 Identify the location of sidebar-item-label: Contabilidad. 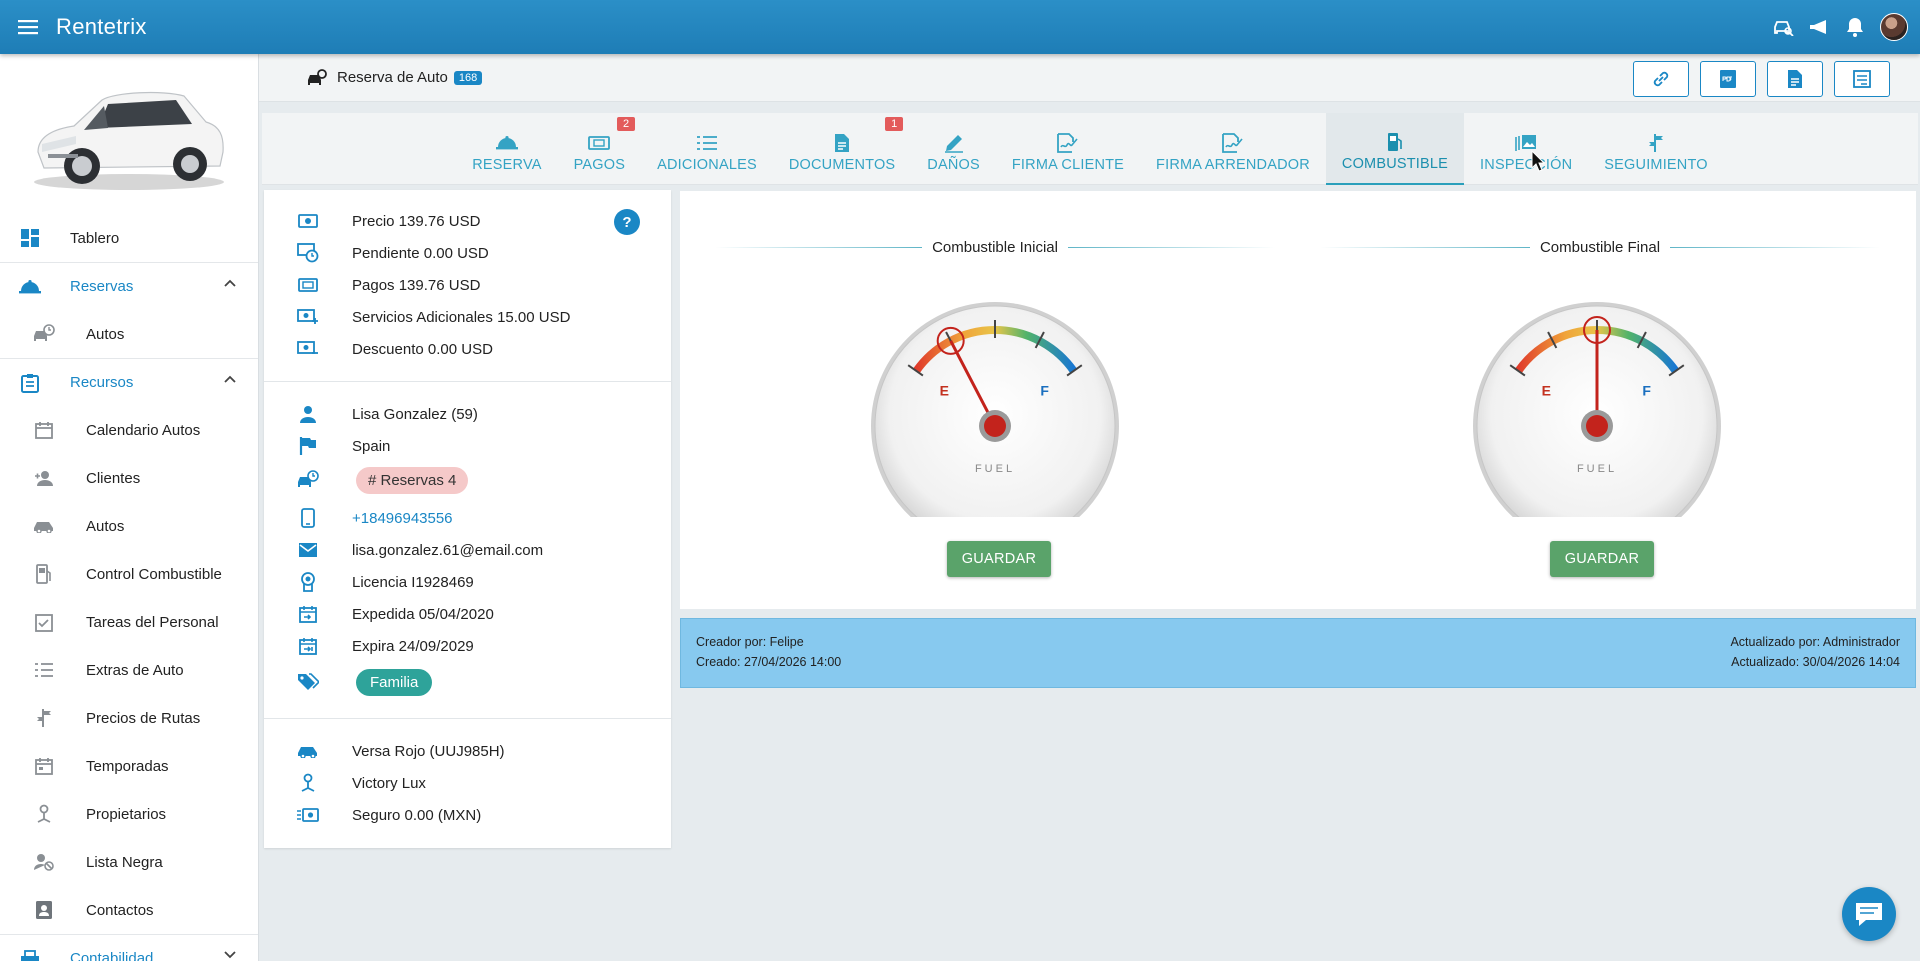
(112, 955).